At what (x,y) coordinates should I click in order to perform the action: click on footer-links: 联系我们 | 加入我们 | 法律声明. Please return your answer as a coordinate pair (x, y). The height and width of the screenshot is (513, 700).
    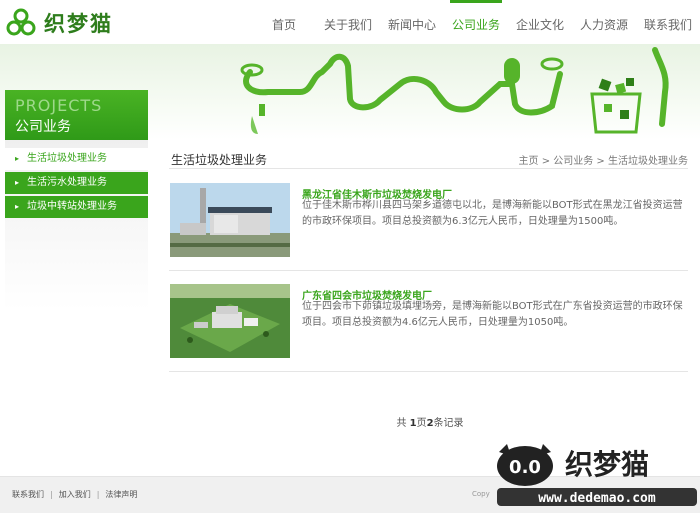
    Looking at the image, I should click on (74, 494).